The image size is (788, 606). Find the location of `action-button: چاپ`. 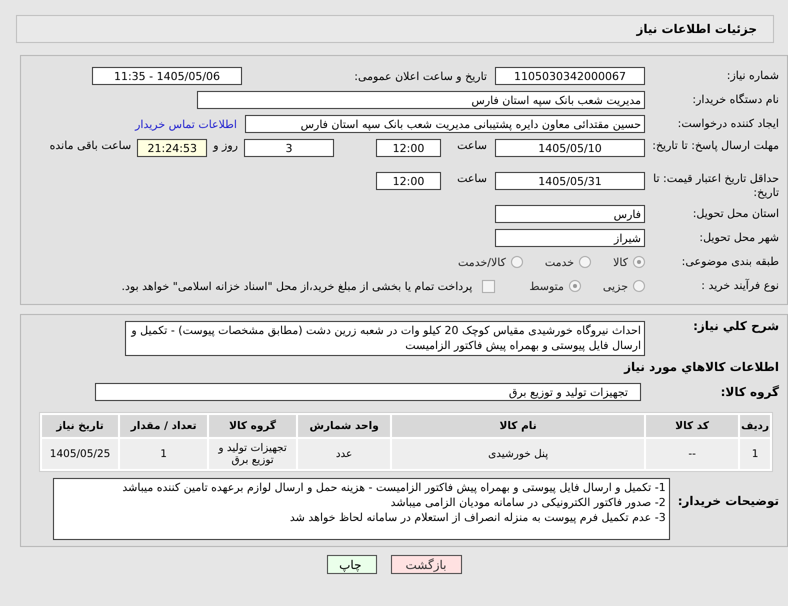

action-button: چاپ is located at coordinates (351, 564).